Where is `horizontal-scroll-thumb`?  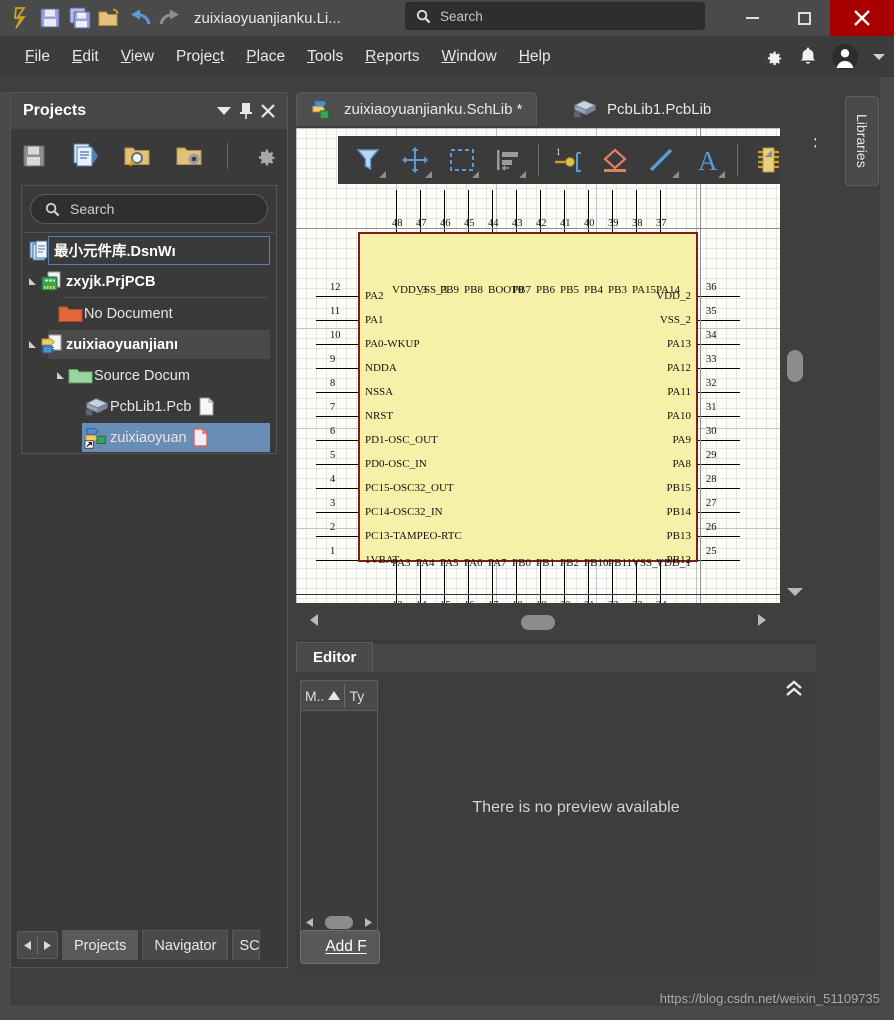 horizontal-scroll-thumb is located at coordinates (538, 622).